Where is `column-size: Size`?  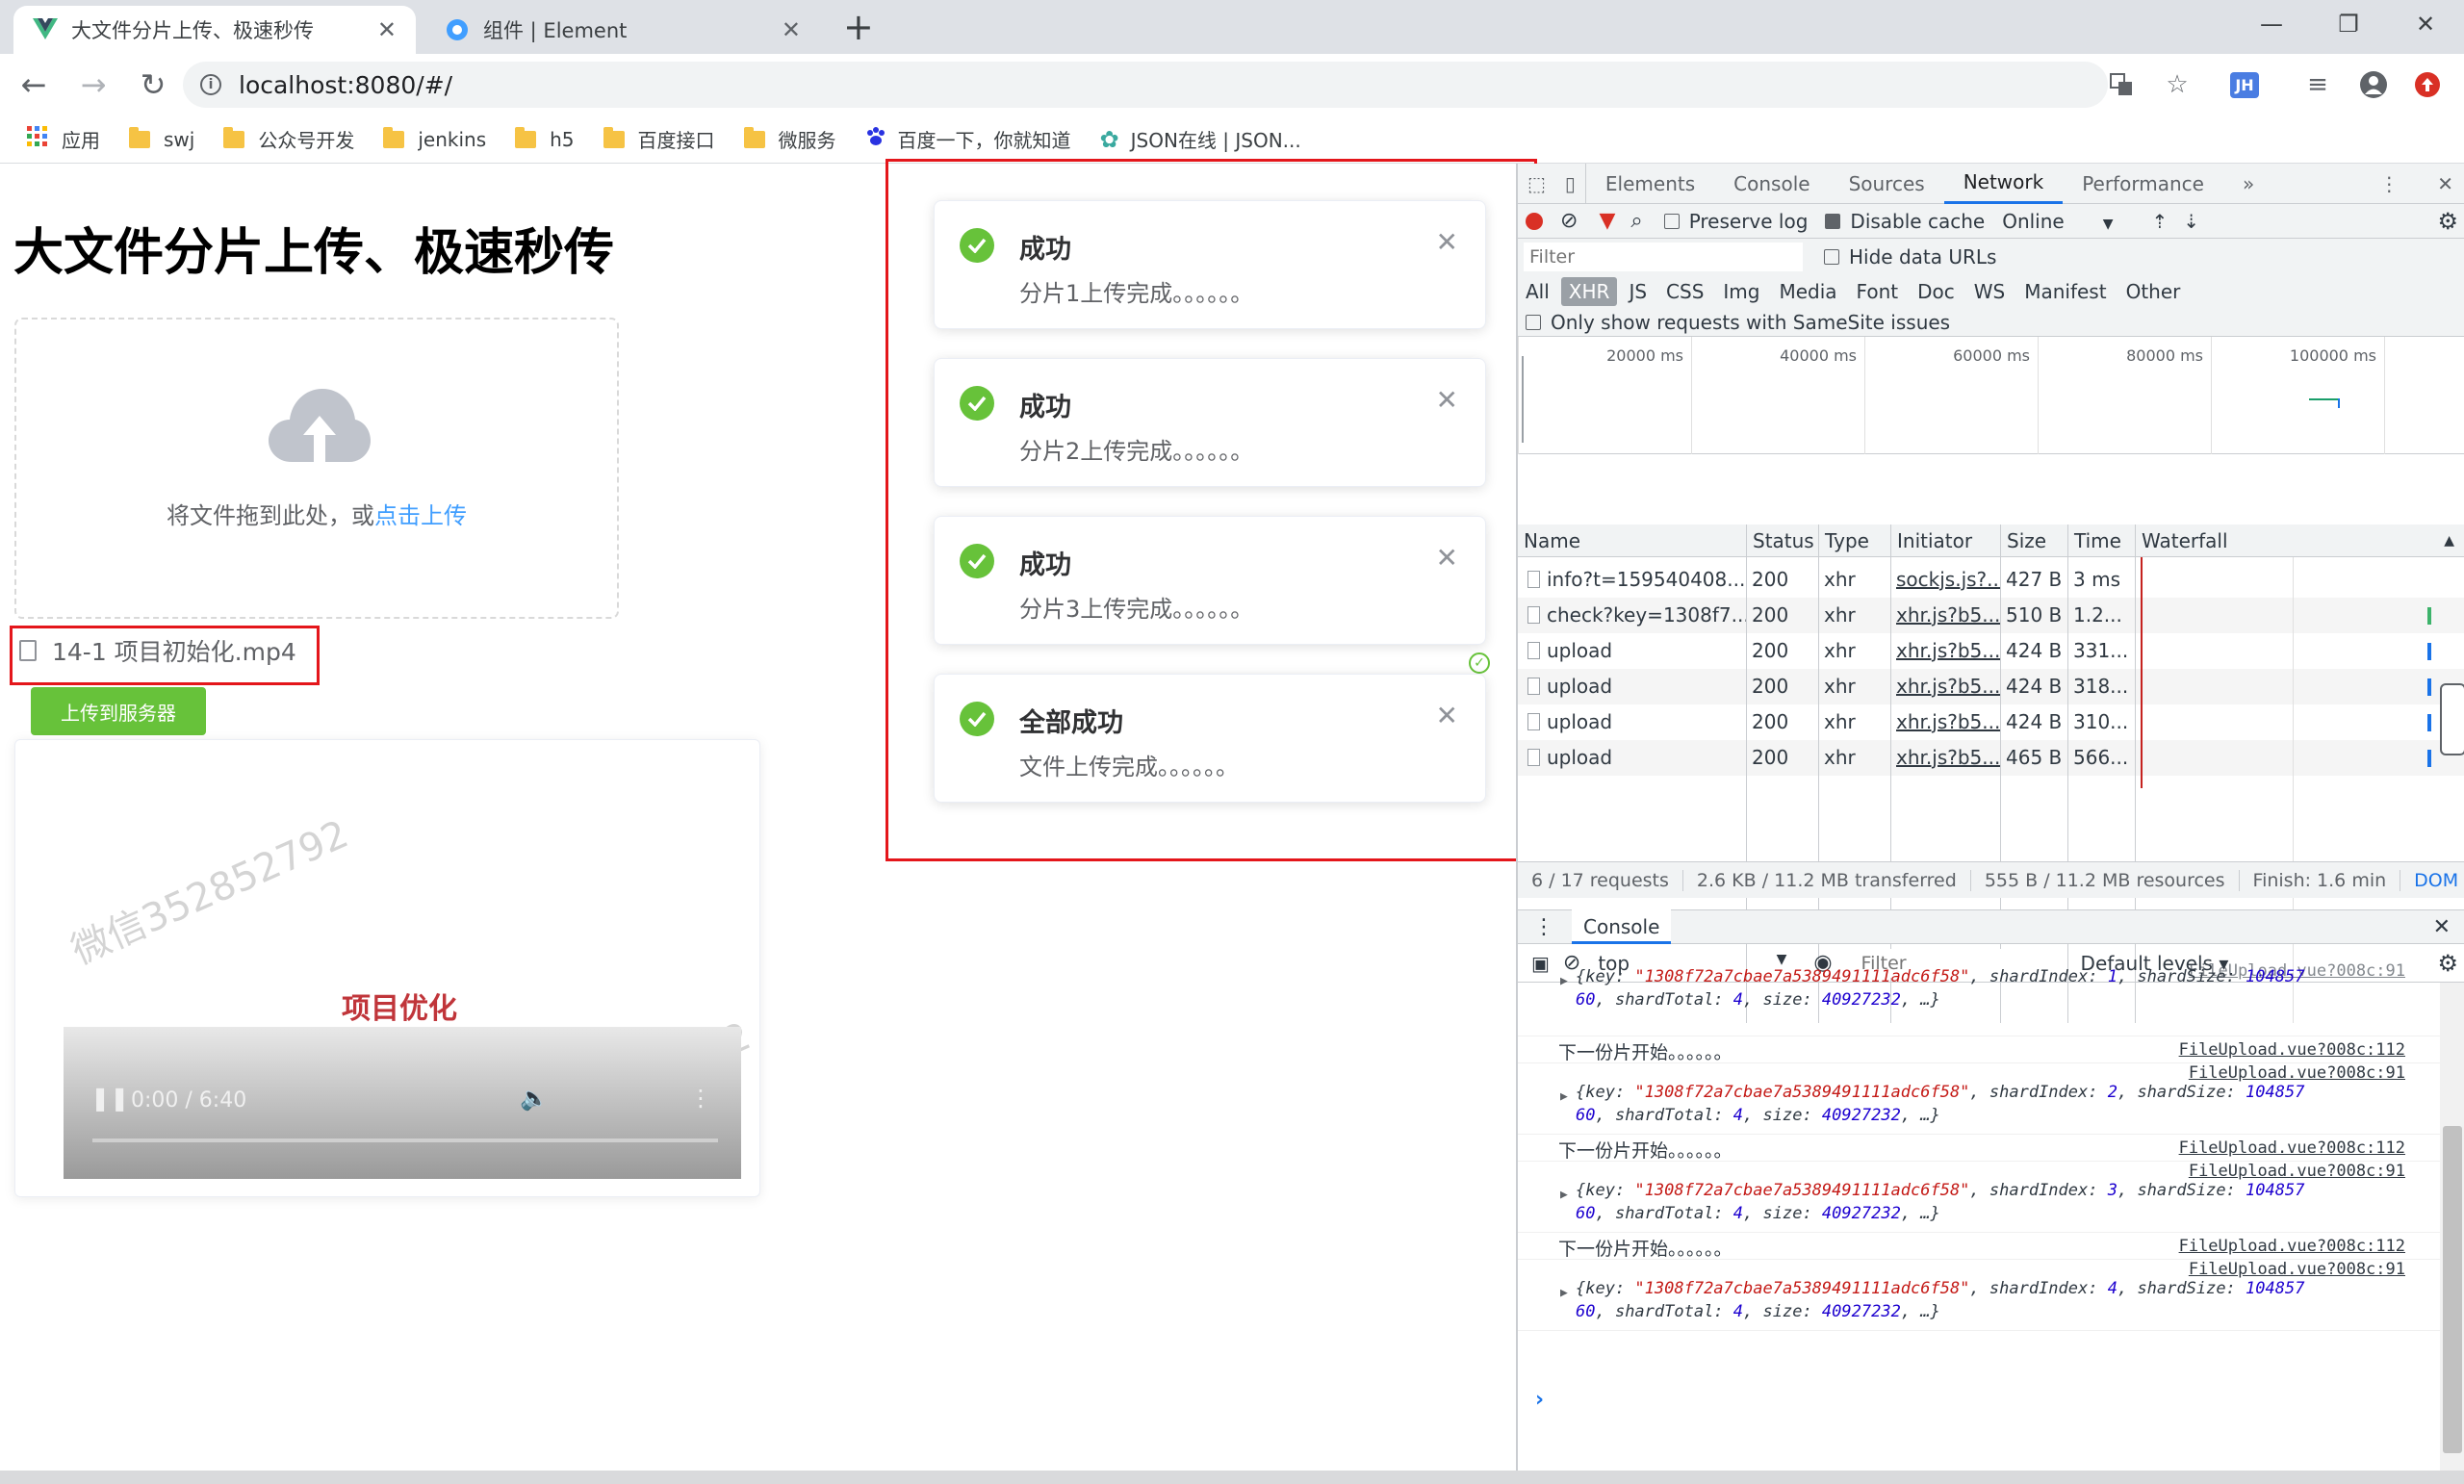
column-size: Size is located at coordinates (2033, 541).